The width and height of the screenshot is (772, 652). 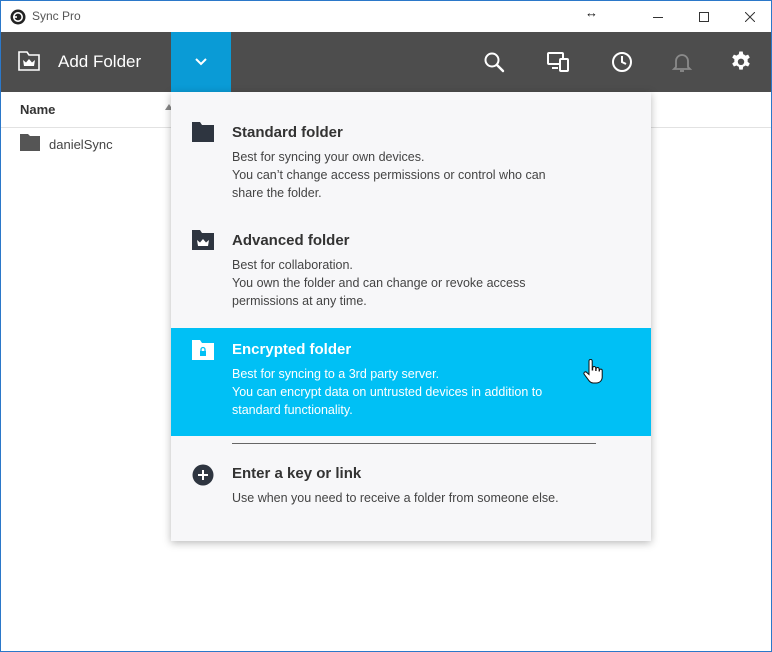 I want to click on close-icon, so click(x=750, y=16).